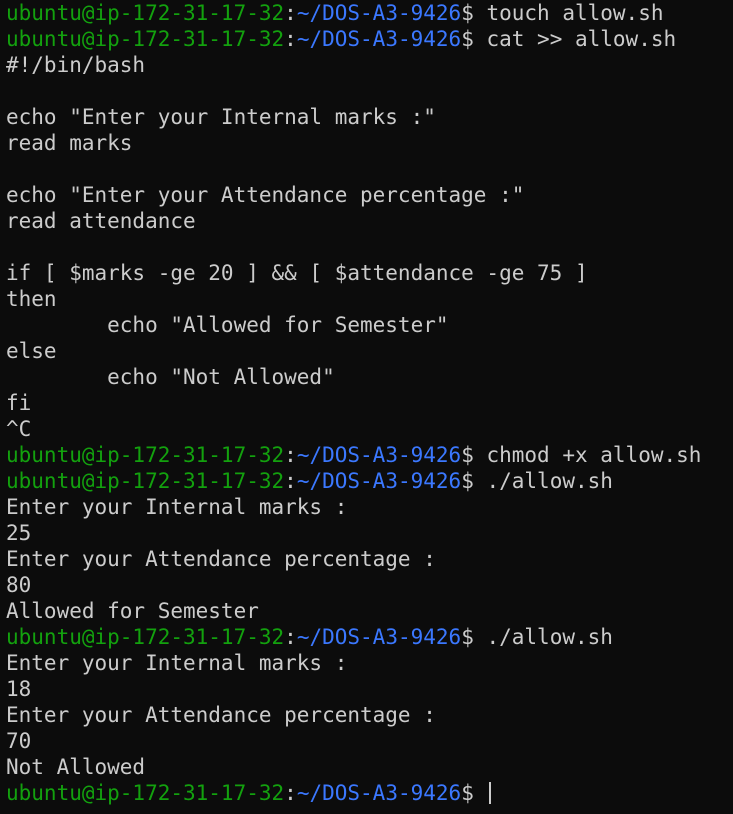 The height and width of the screenshot is (814, 733). What do you see at coordinates (575, 39) in the screenshot?
I see `command-text: cat >> allow.sh` at bounding box center [575, 39].